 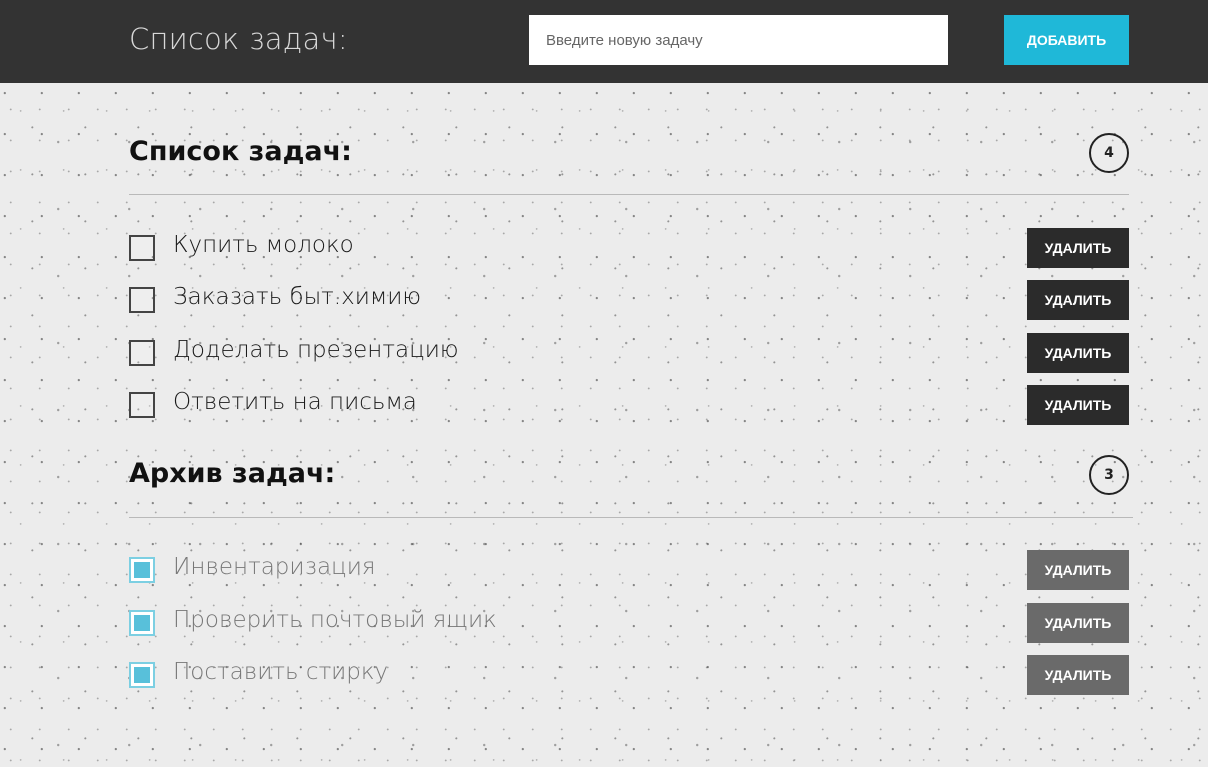 What do you see at coordinates (1066, 40) in the screenshot?
I see `add-task-button: ДОБАВИТЬ` at bounding box center [1066, 40].